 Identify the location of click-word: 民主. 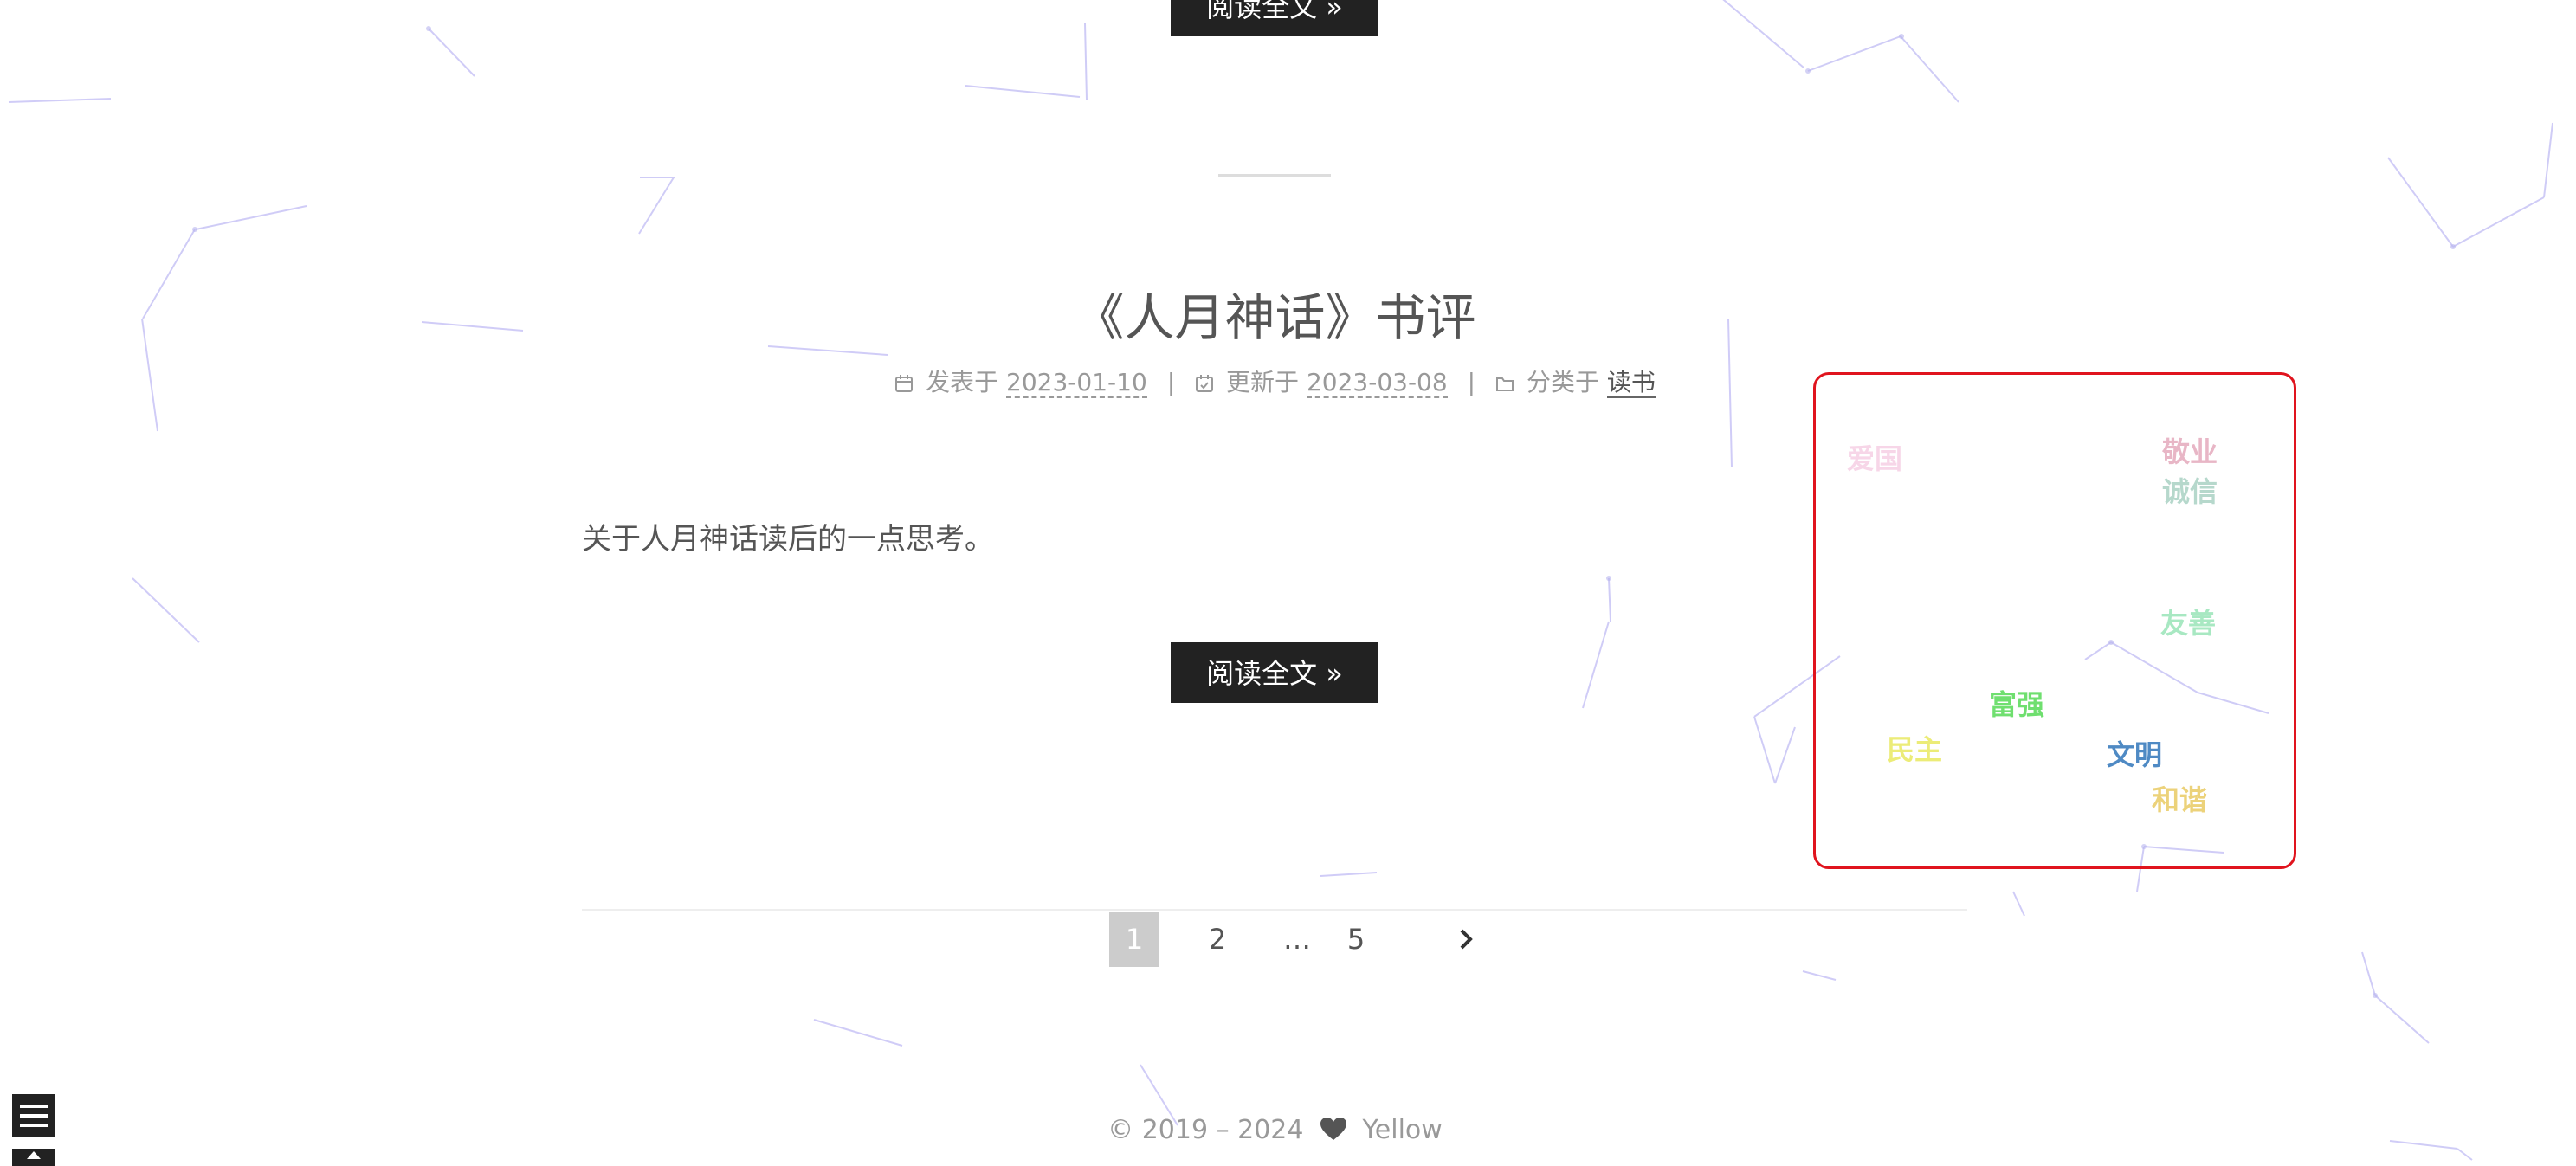
(1915, 749).